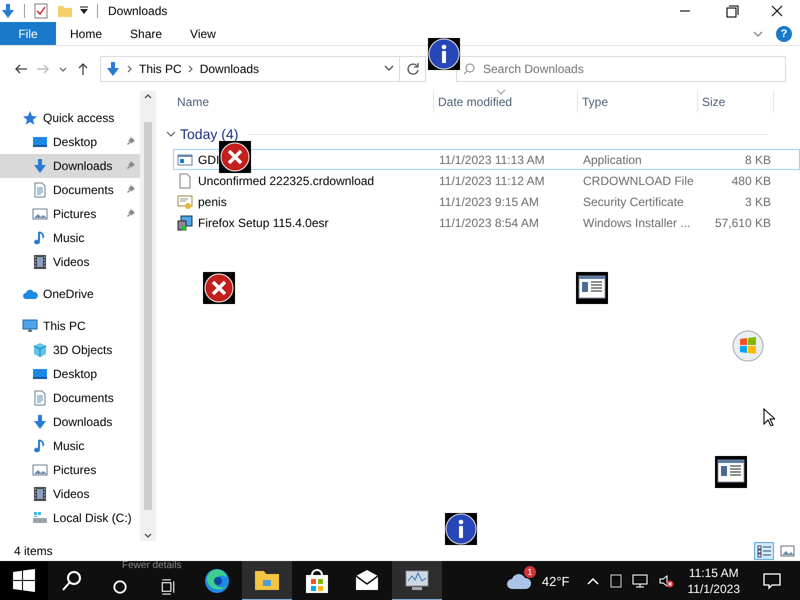 The image size is (800, 600). What do you see at coordinates (185, 202) in the screenshot?
I see `certificate-icon` at bounding box center [185, 202].